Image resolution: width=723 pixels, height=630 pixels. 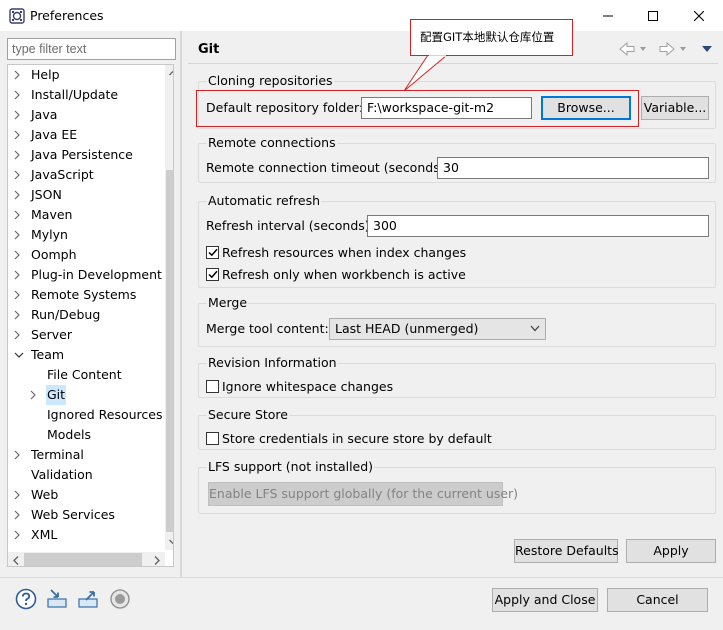 What do you see at coordinates (344, 252) in the screenshot?
I see `refresh-on-index-change-label: Refresh resources when index changes` at bounding box center [344, 252].